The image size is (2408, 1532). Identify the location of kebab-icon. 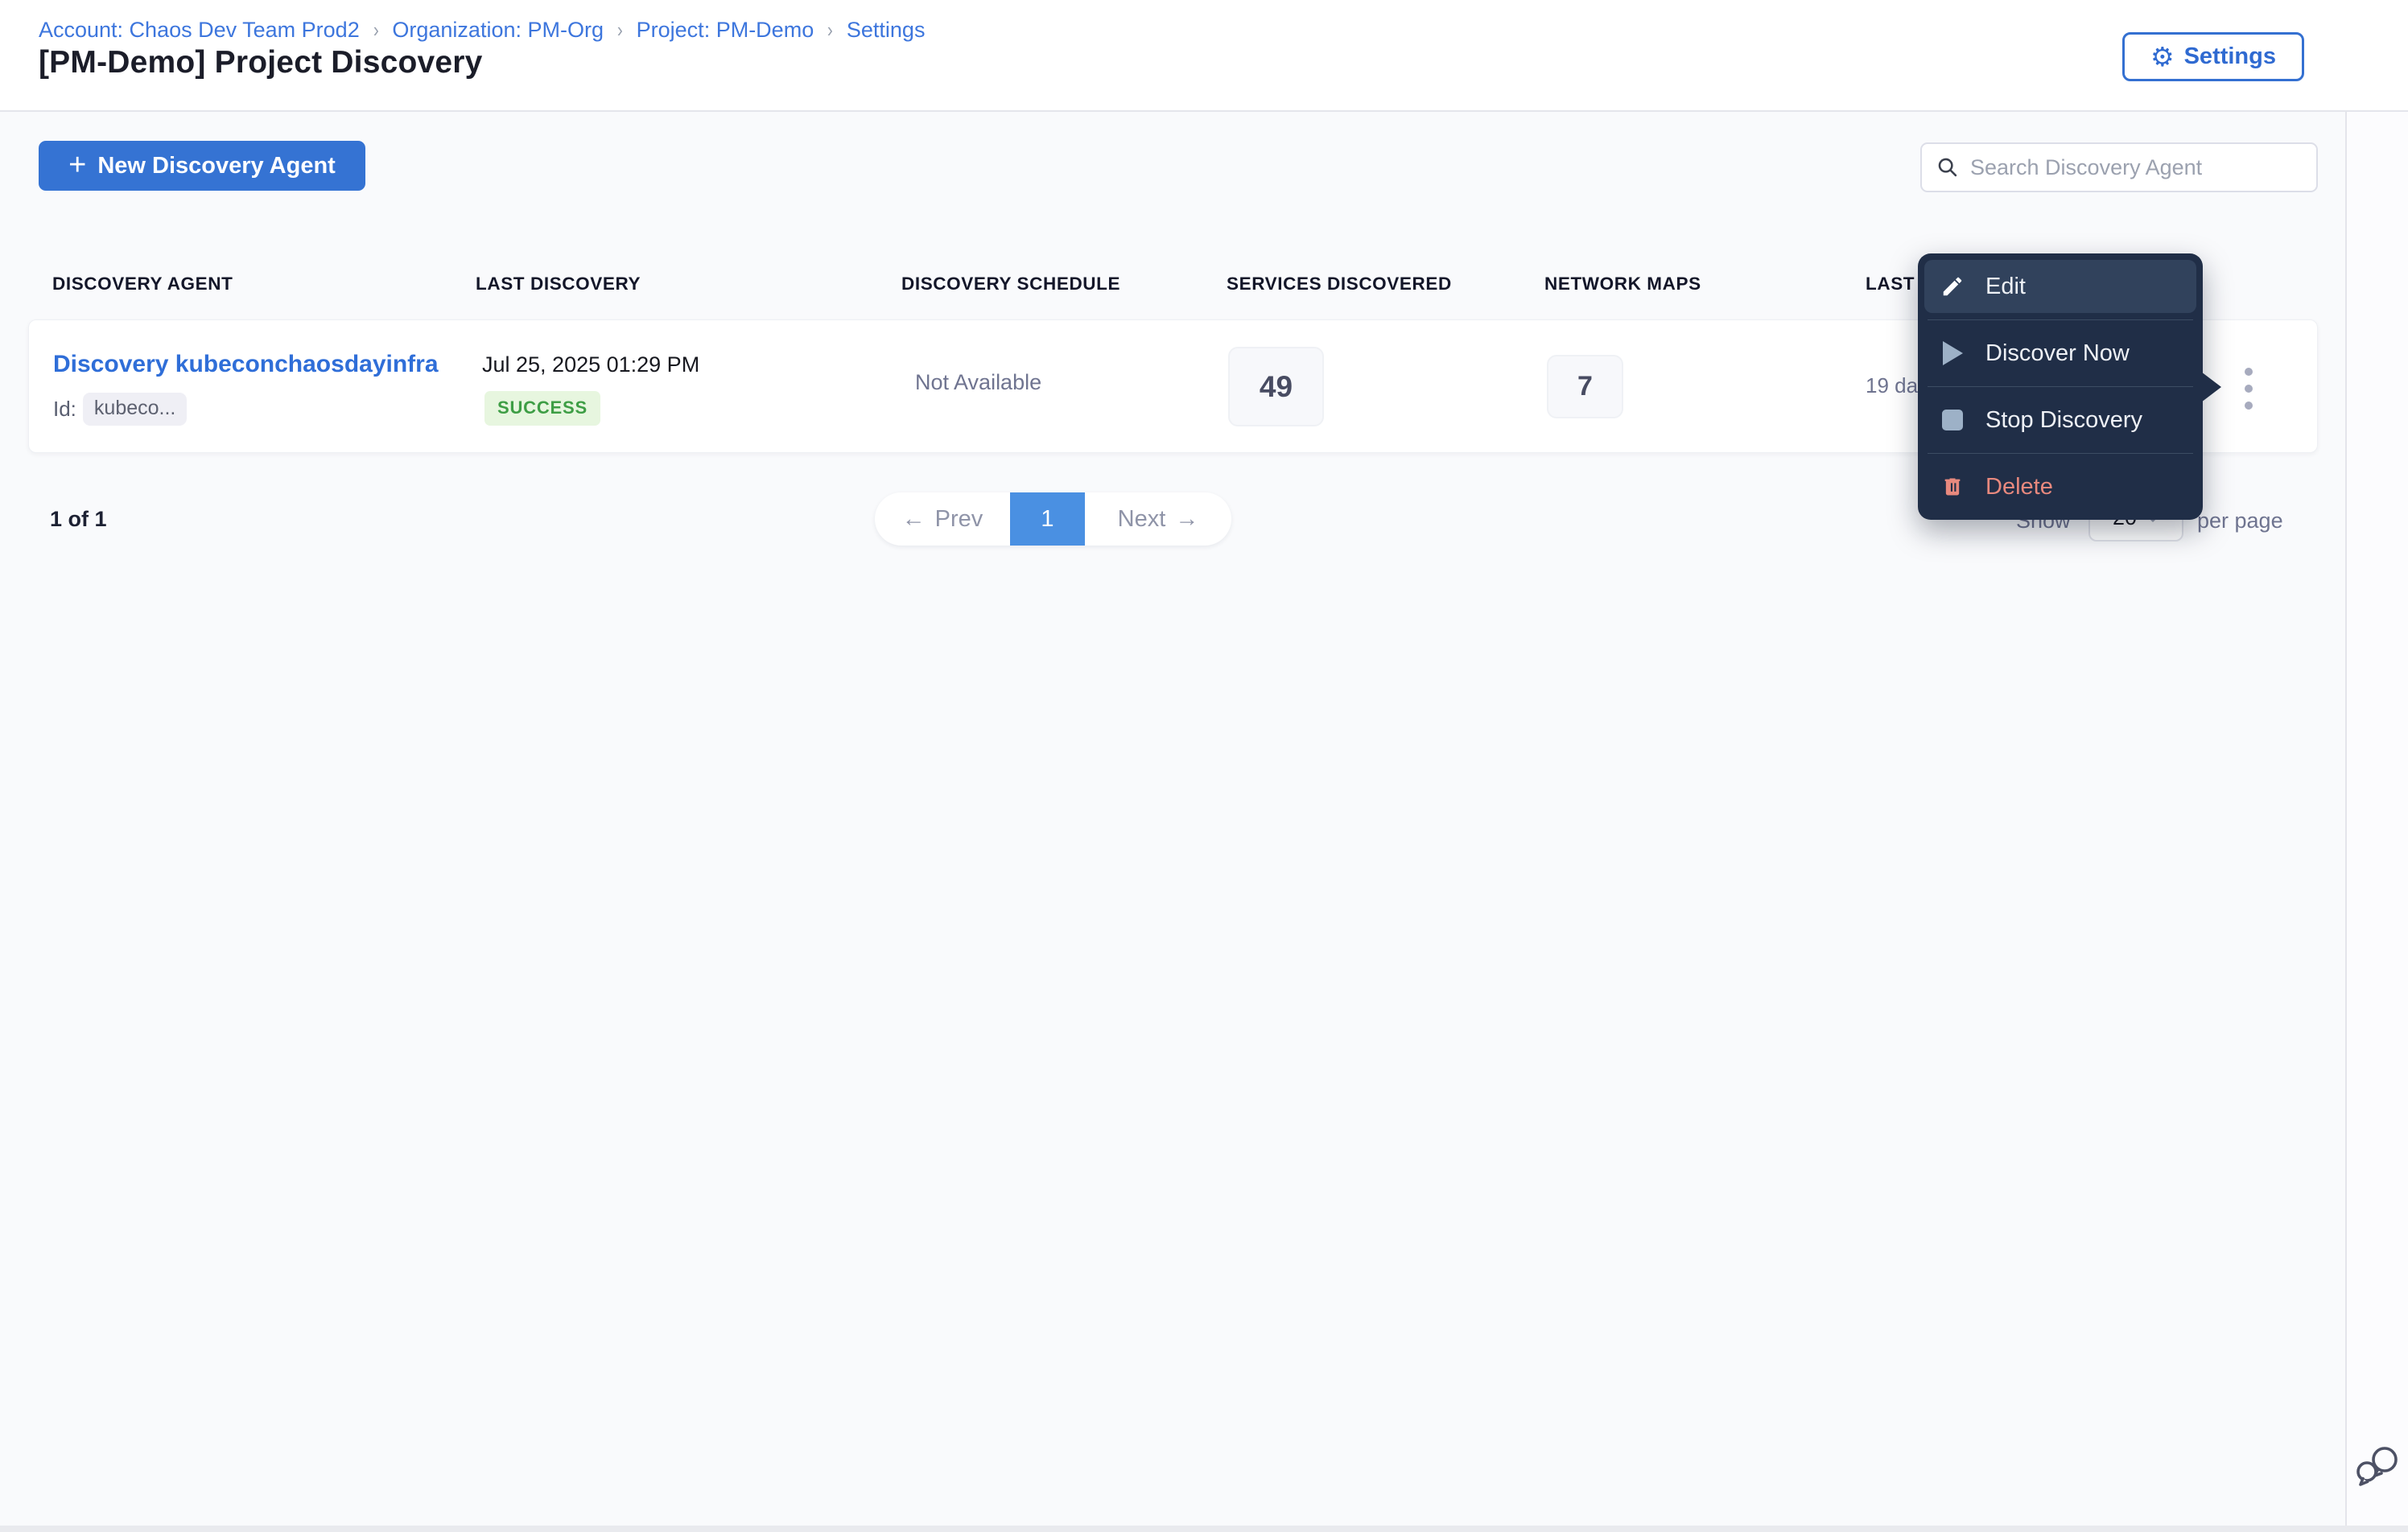
(2249, 389).